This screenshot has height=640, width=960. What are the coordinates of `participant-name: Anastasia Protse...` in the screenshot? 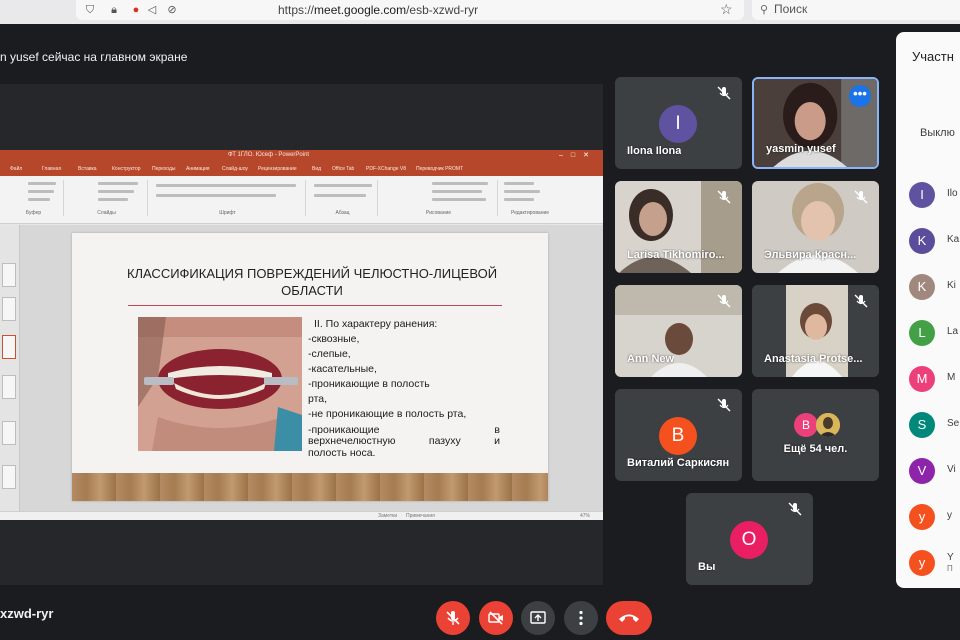 It's located at (813, 359).